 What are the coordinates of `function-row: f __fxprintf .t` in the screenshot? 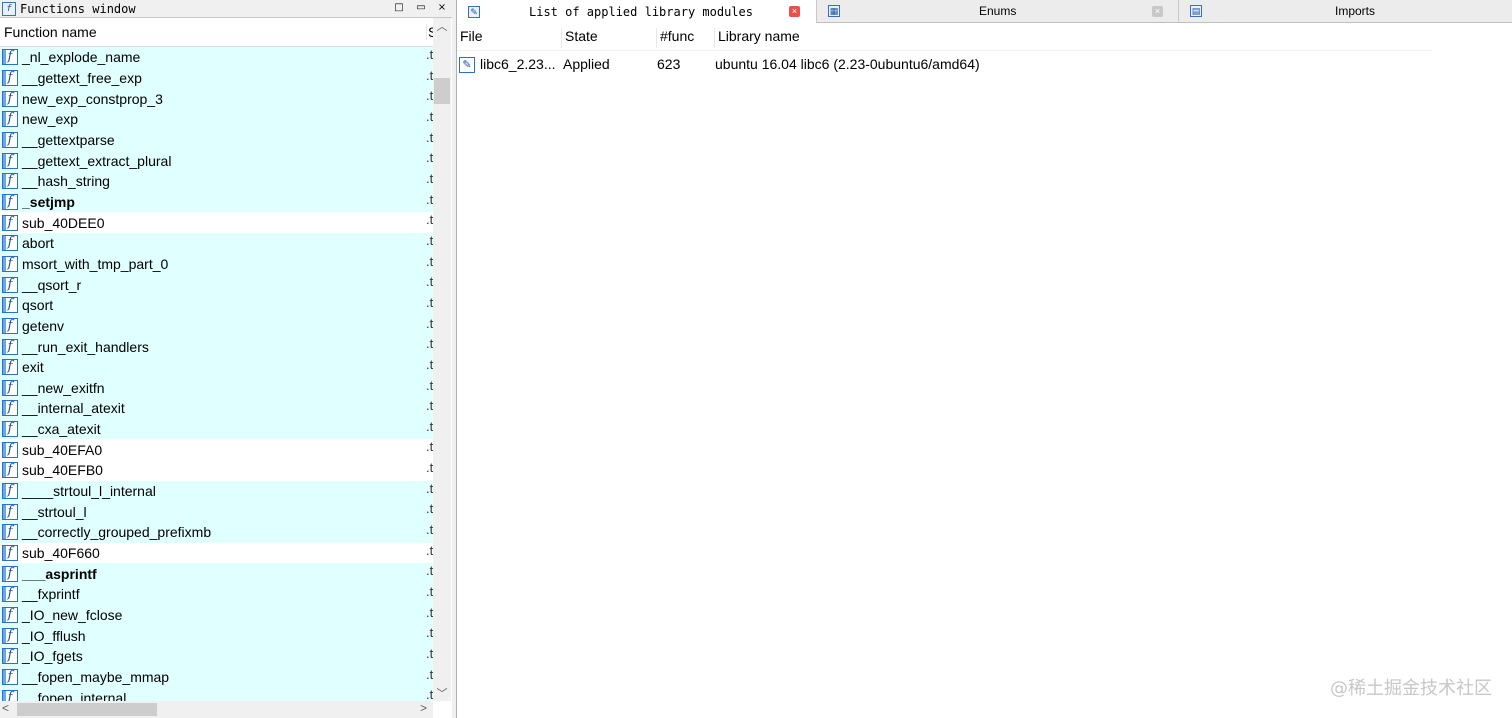 It's located at (216, 594).